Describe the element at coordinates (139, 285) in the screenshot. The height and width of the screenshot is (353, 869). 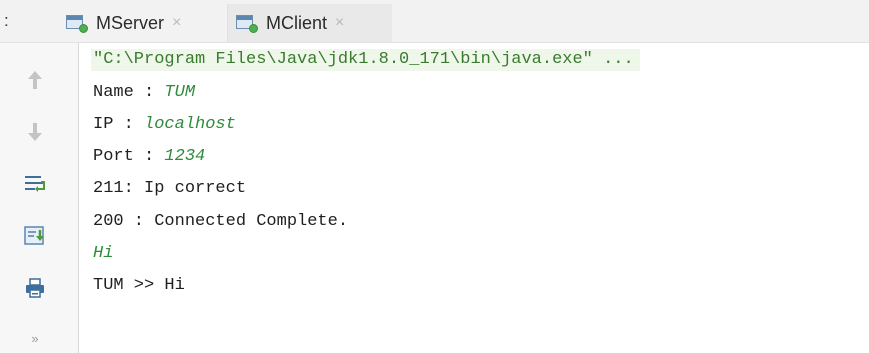
I see `echo-line: TUM >> Hi` at that location.